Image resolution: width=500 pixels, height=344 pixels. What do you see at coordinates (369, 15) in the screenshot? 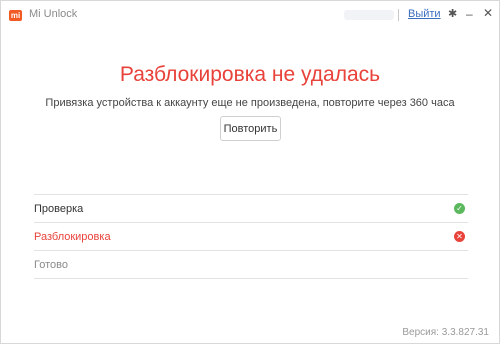
I see `account-name-redacted` at bounding box center [369, 15].